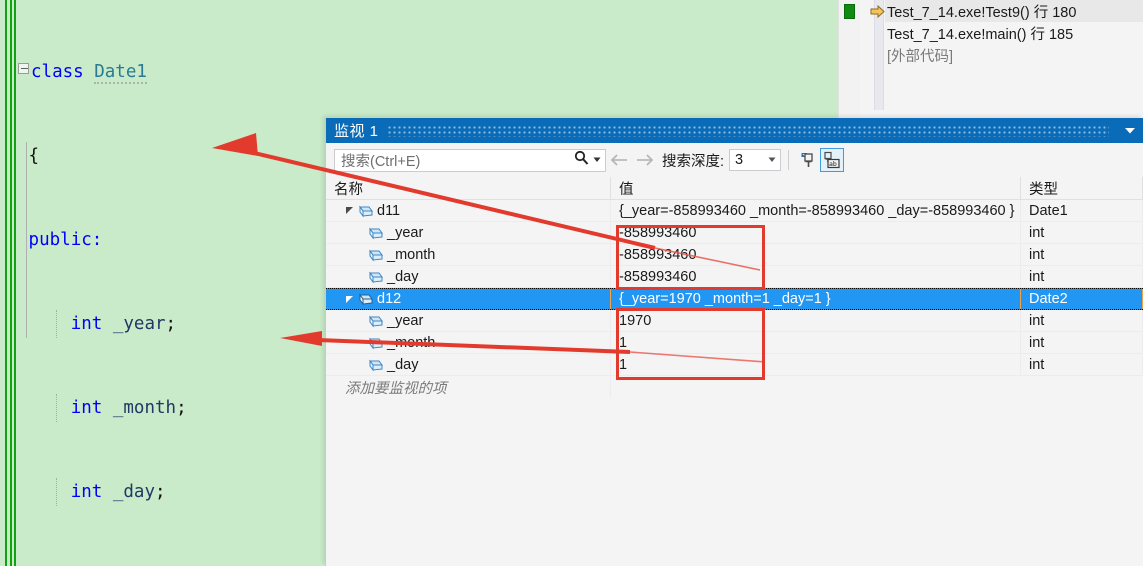  What do you see at coordinates (1082, 188) in the screenshot?
I see `column-header-type: 类型` at bounding box center [1082, 188].